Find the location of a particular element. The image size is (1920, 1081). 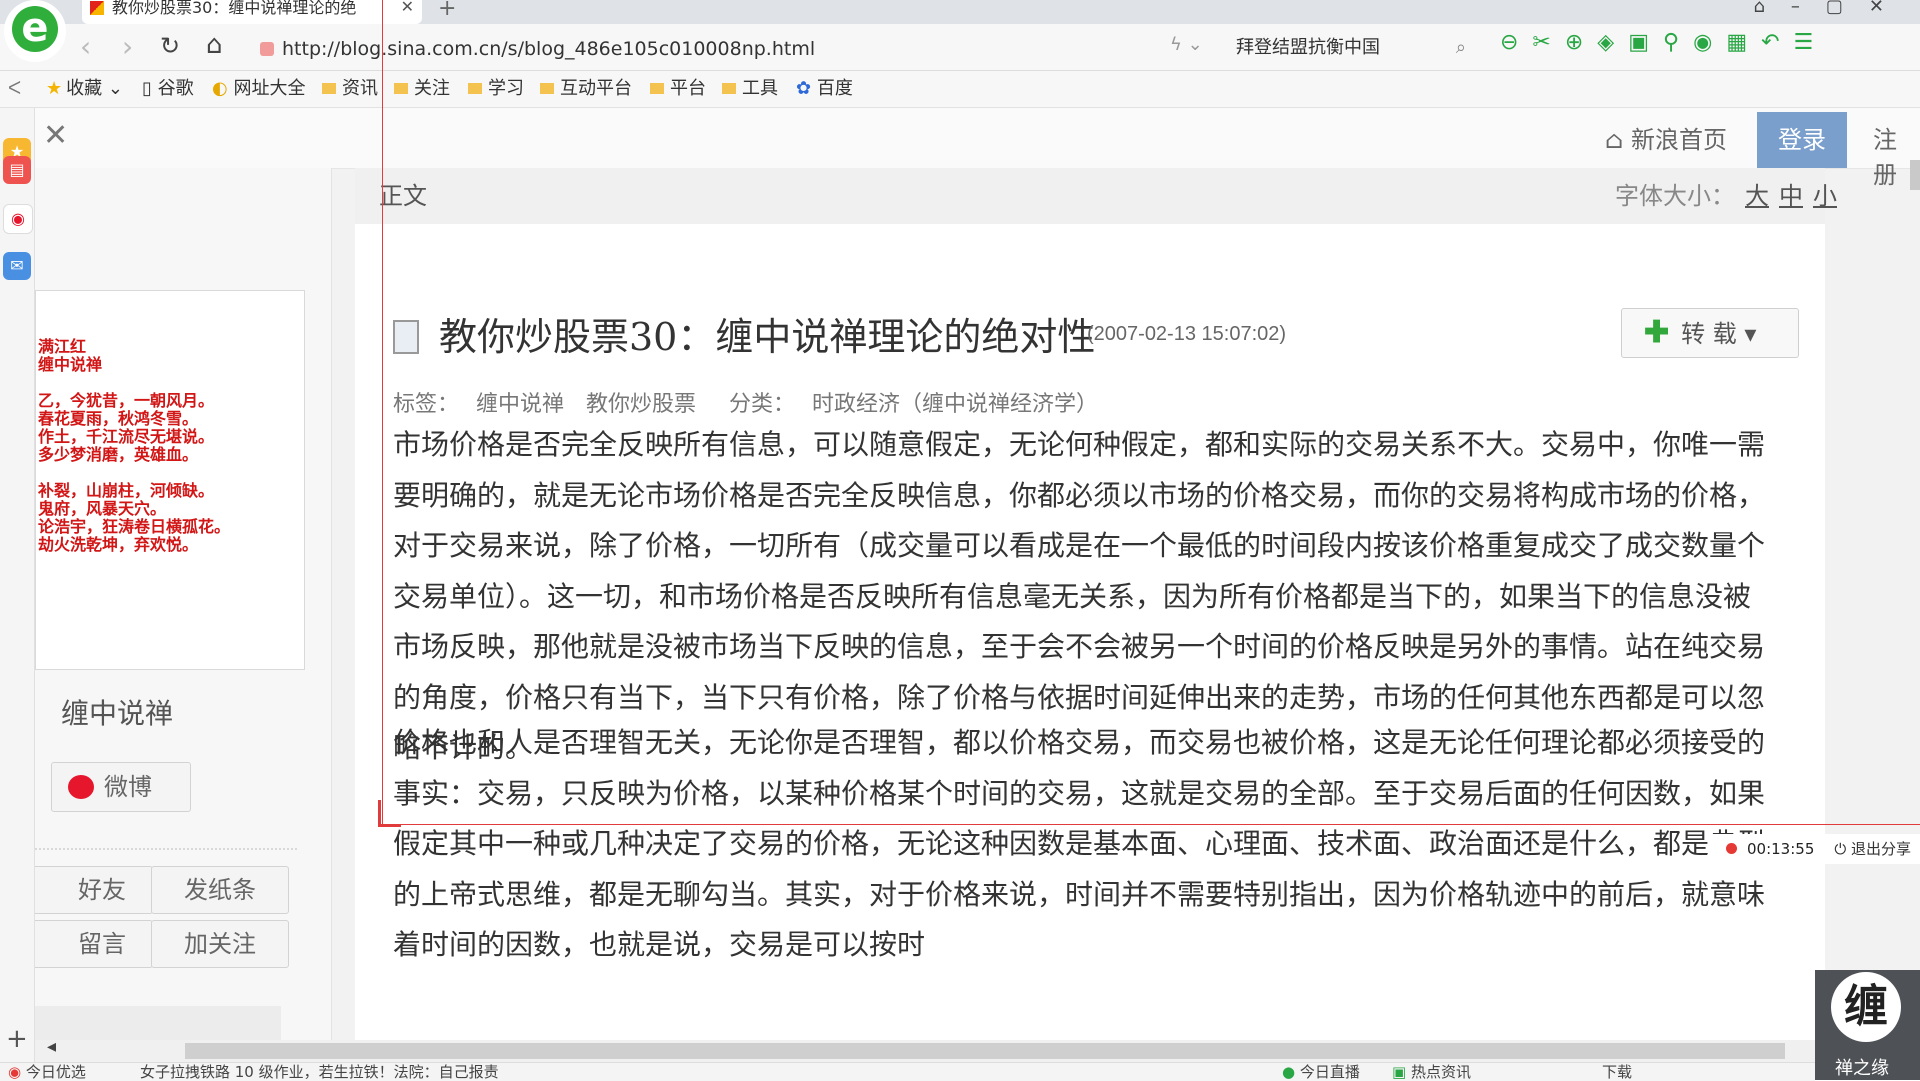

capture-region-corner is located at coordinates (389, 813).